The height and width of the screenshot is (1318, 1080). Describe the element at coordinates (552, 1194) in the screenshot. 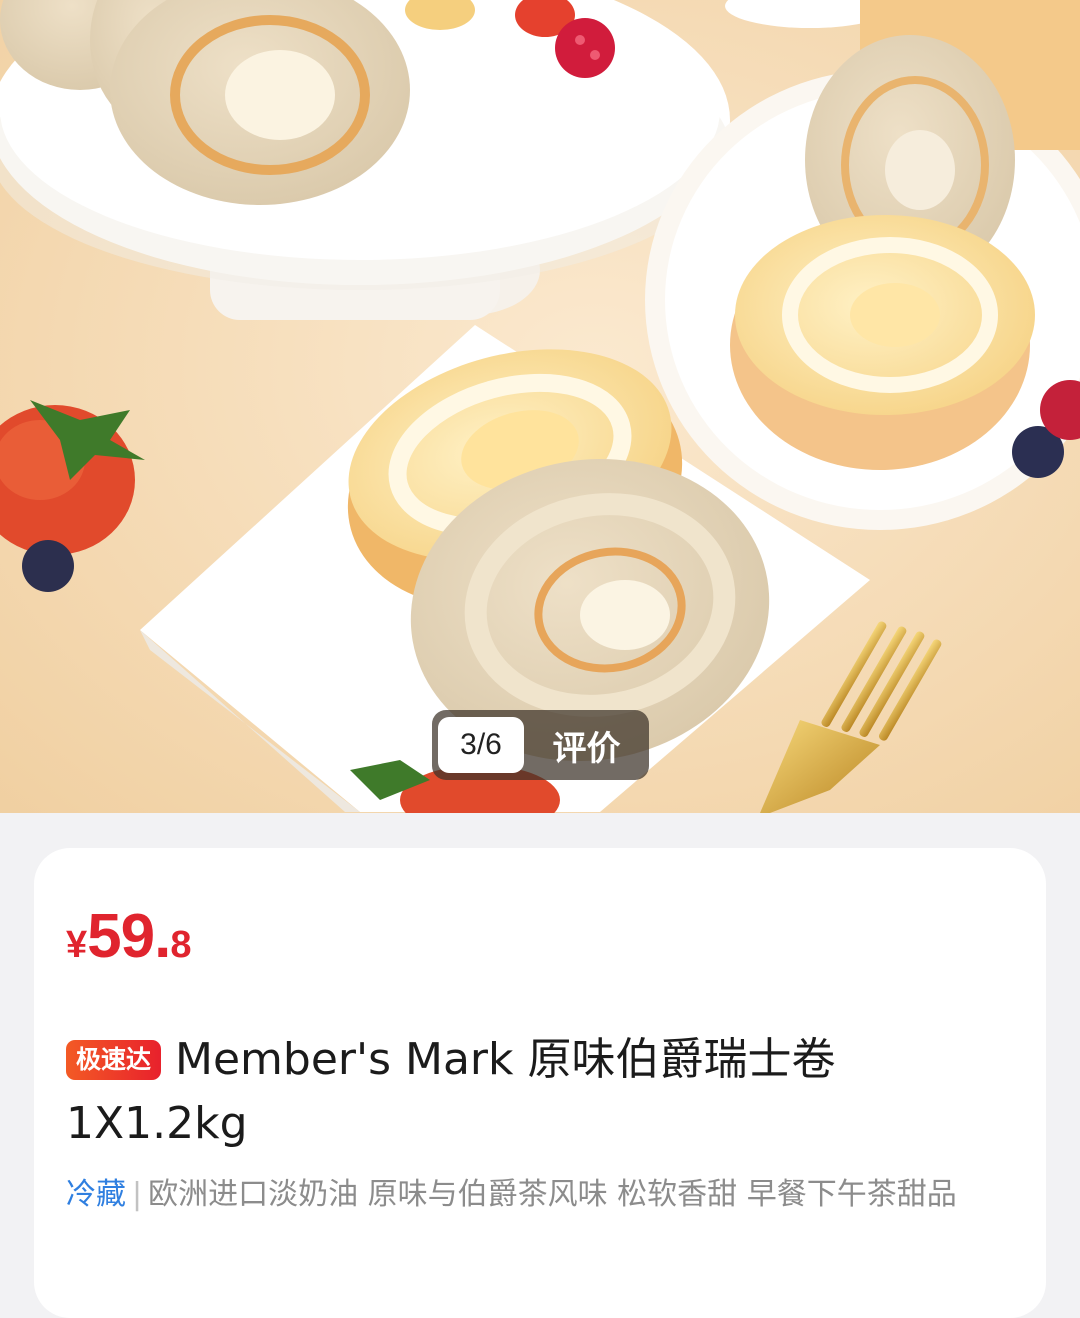

I see `product-description: 欧洲进口淡奶油 原味与伯爵茶风味 松软香甜 早餐下午茶甜品` at that location.